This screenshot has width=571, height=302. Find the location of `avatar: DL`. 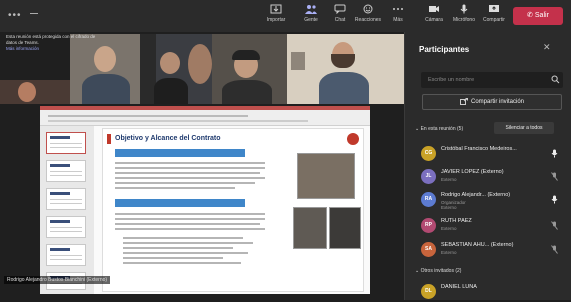

avatar: DL is located at coordinates (428, 291).